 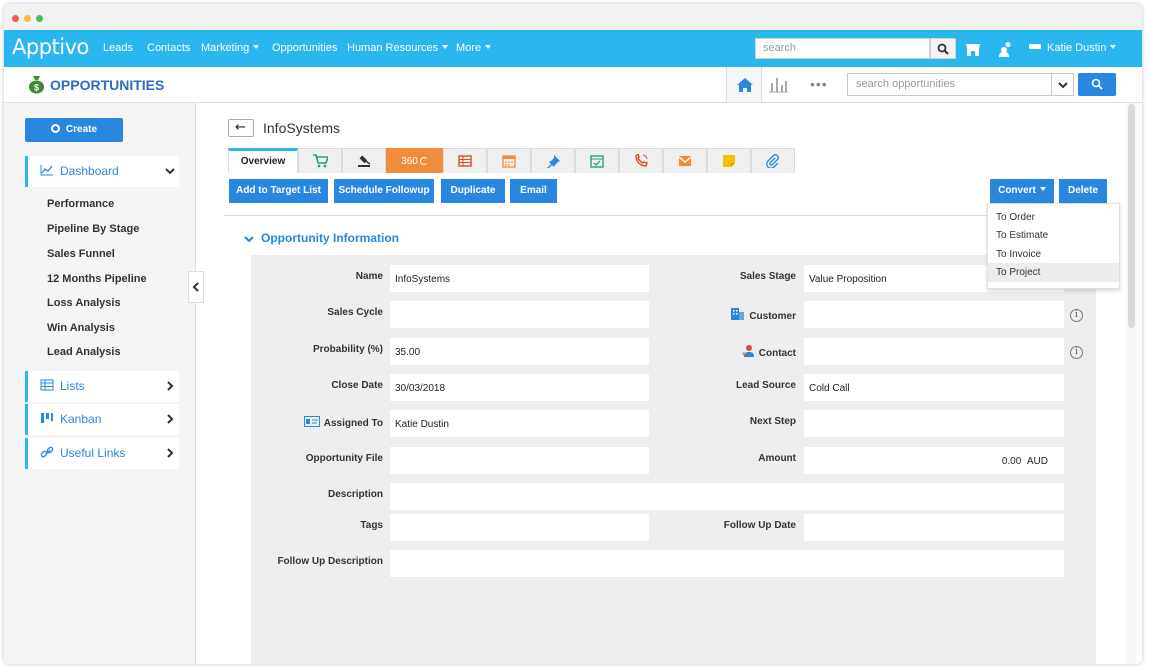 What do you see at coordinates (777, 353) in the screenshot?
I see `contact-label-text: Contact` at bounding box center [777, 353].